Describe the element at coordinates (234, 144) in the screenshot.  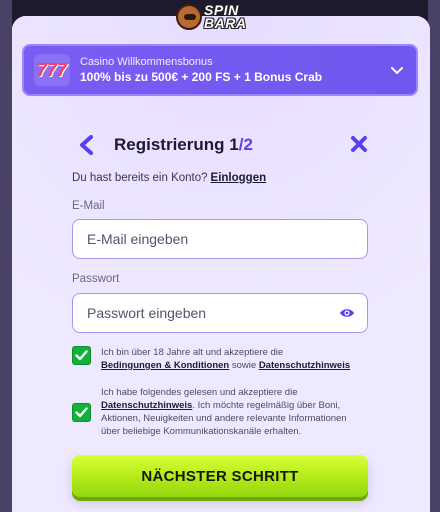
I see `step-current: 1` at that location.